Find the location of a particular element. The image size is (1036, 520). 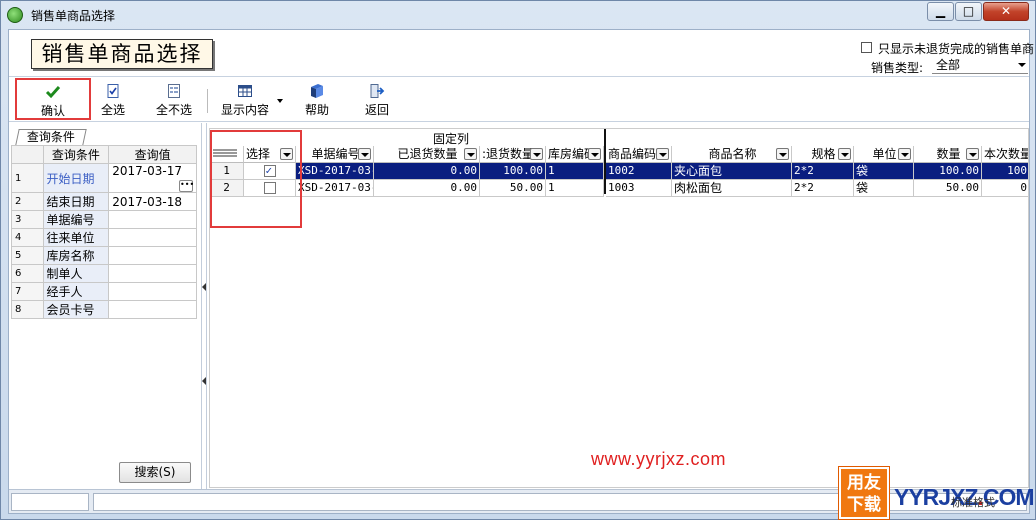

col-spec: 规格 is located at coordinates (823, 154).